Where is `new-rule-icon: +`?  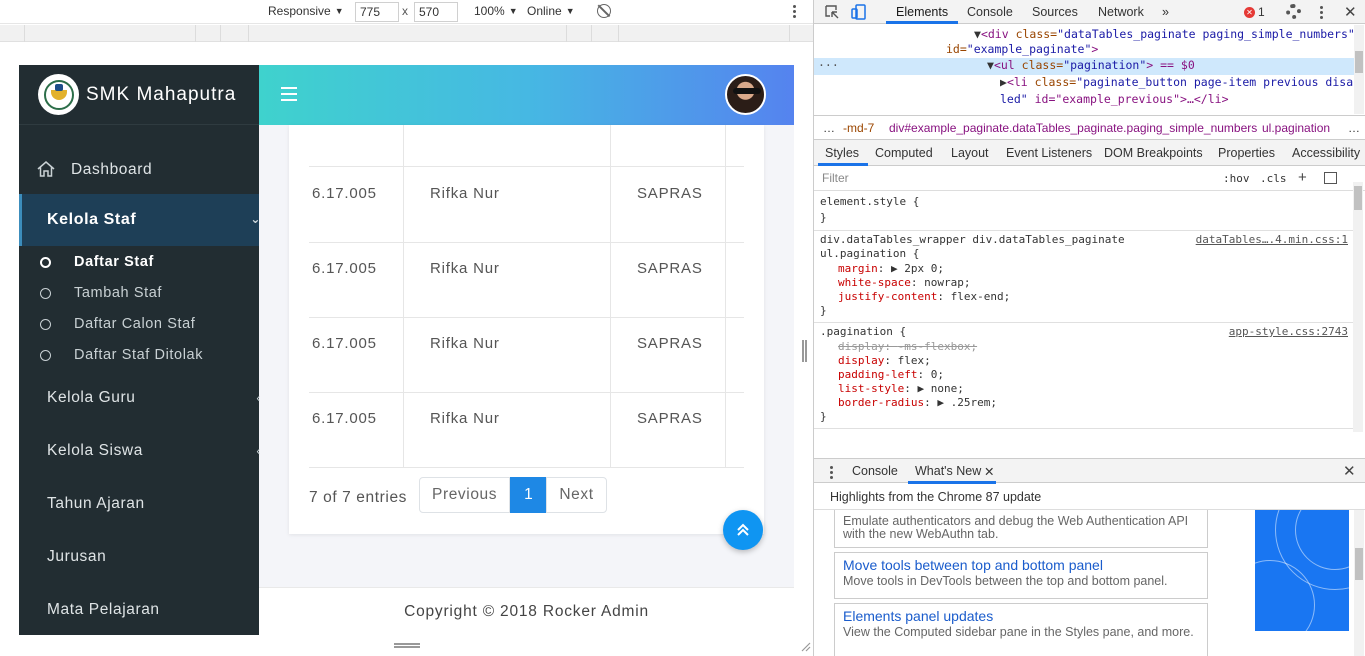 new-rule-icon: + is located at coordinates (1302, 177).